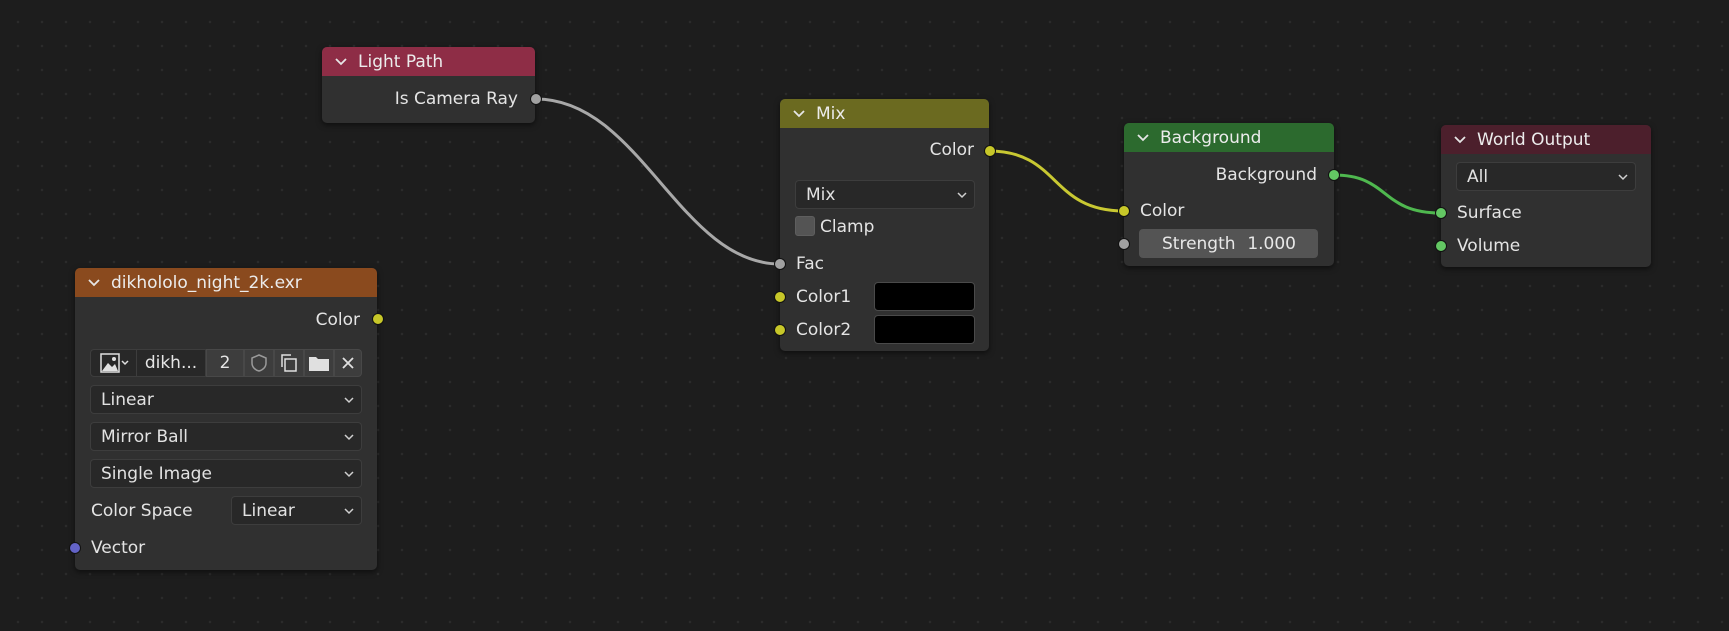 This screenshot has width=1729, height=631. What do you see at coordinates (1124, 244) in the screenshot?
I see `strength-input-socket` at bounding box center [1124, 244].